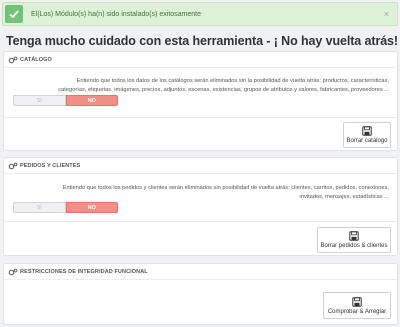 This screenshot has width=400, height=327. I want to click on panel-header: CATÁLOGO, so click(200, 60).